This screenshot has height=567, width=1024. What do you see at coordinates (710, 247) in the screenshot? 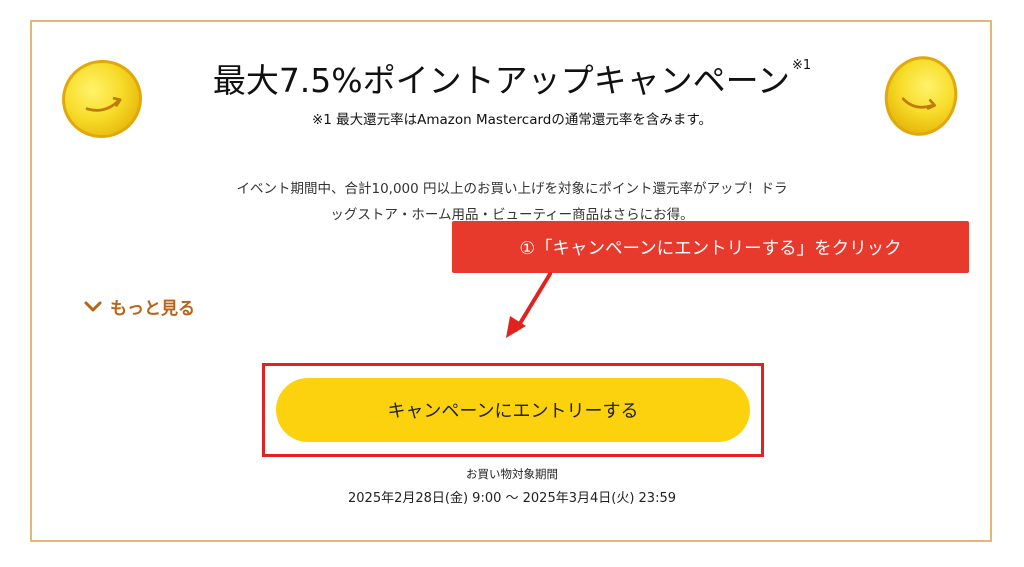
I see `annotation-callout: ①「キャンペーンにエントリーする」をクリック` at bounding box center [710, 247].